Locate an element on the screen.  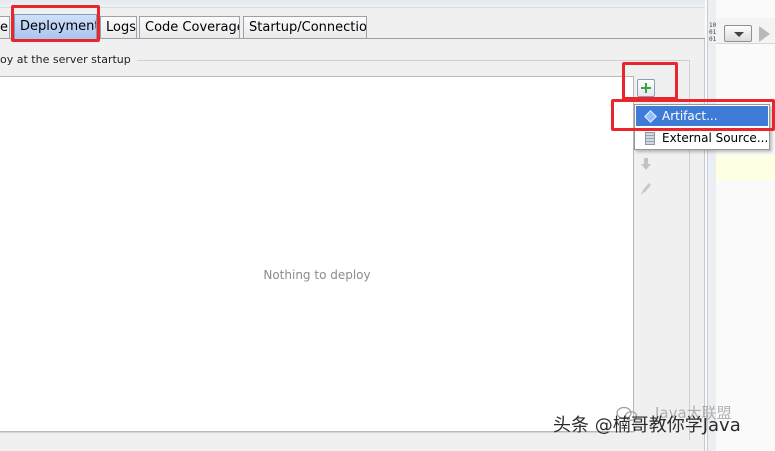
run-icon is located at coordinates (764, 34).